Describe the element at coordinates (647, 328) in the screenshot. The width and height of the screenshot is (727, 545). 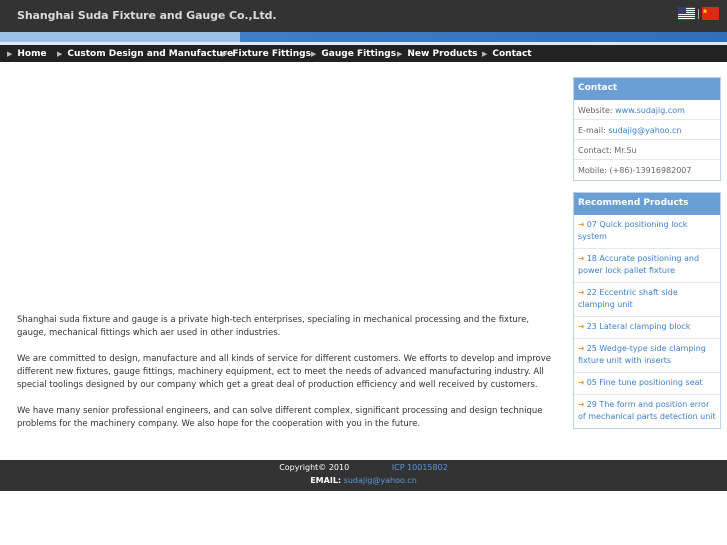
I see `recommend-product-link: ➜ 23 Lateral clamping block` at that location.